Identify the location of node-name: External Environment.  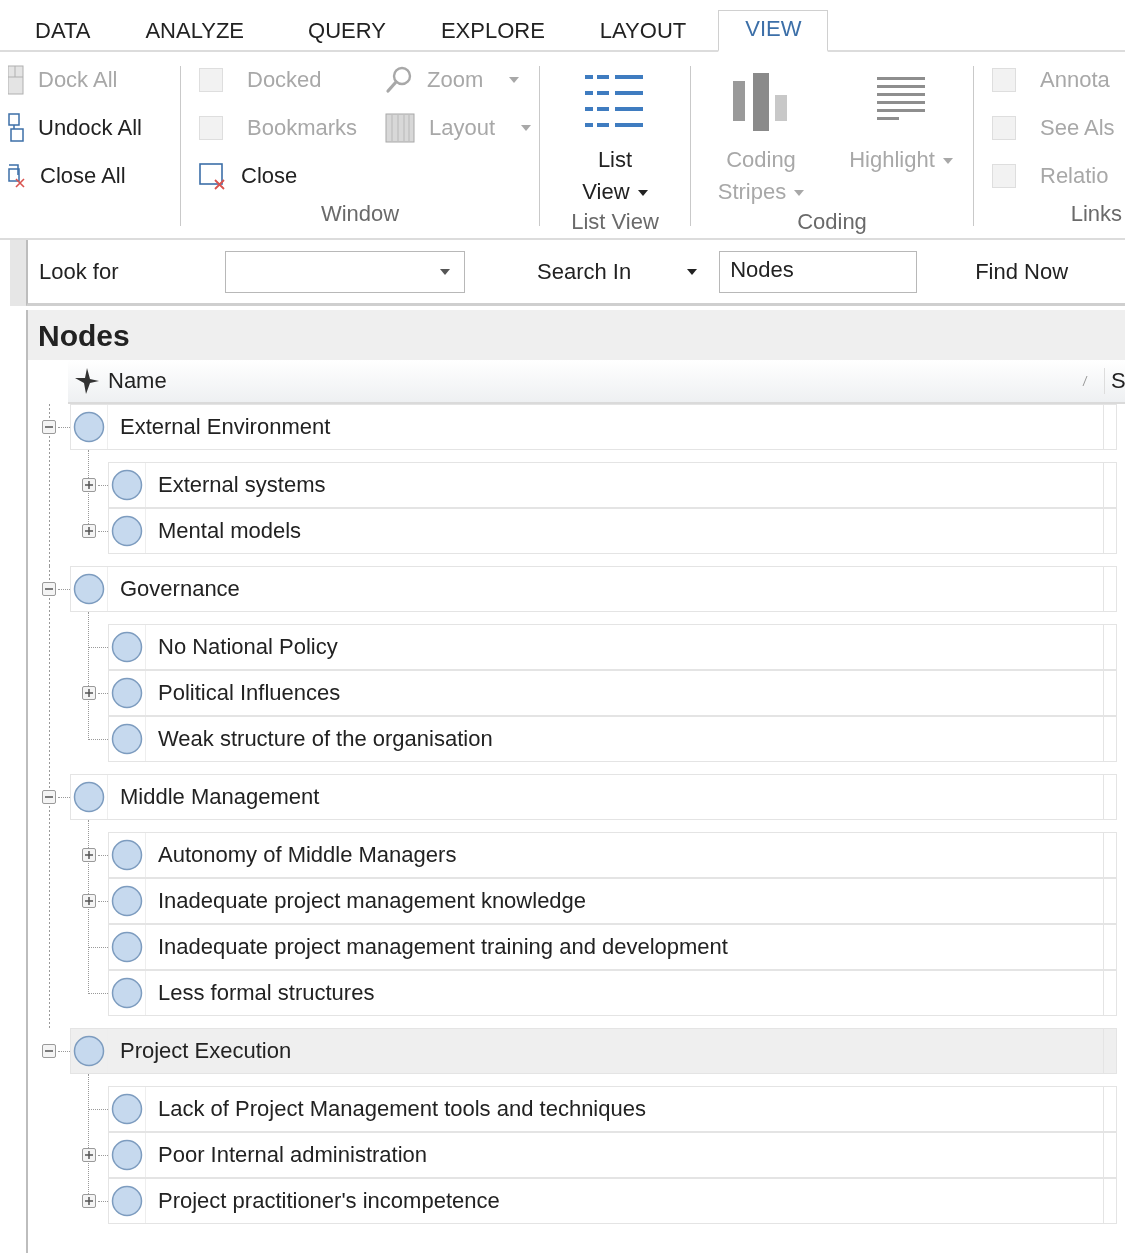
(225, 427).